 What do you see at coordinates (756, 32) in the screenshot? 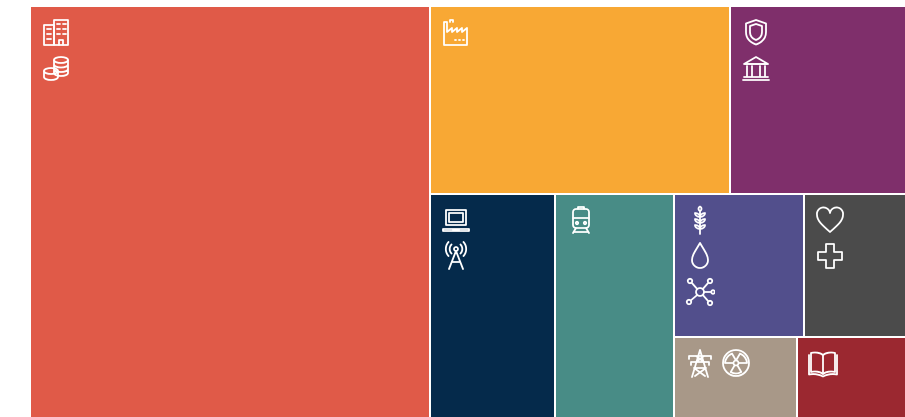
I see `shield-icon` at bounding box center [756, 32].